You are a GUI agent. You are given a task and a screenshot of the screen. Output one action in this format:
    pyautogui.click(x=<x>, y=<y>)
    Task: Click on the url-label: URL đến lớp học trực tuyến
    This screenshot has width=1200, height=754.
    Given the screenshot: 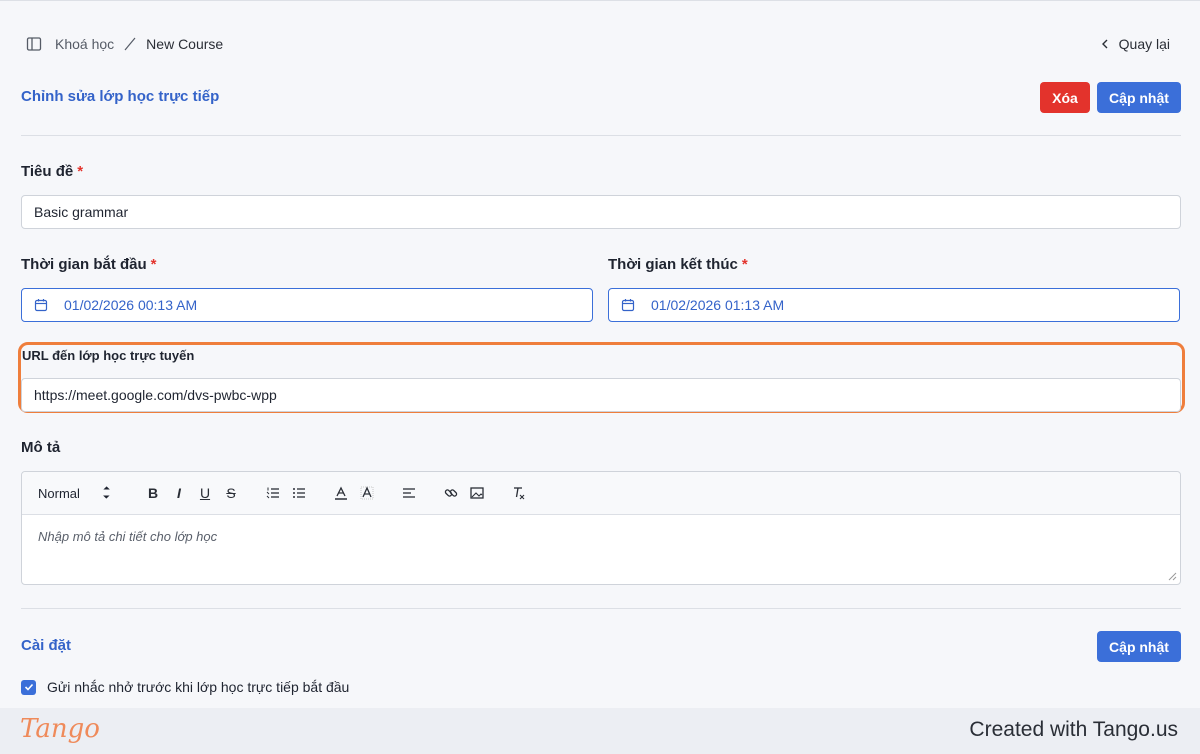 What is the action you would take?
    pyautogui.click(x=108, y=355)
    